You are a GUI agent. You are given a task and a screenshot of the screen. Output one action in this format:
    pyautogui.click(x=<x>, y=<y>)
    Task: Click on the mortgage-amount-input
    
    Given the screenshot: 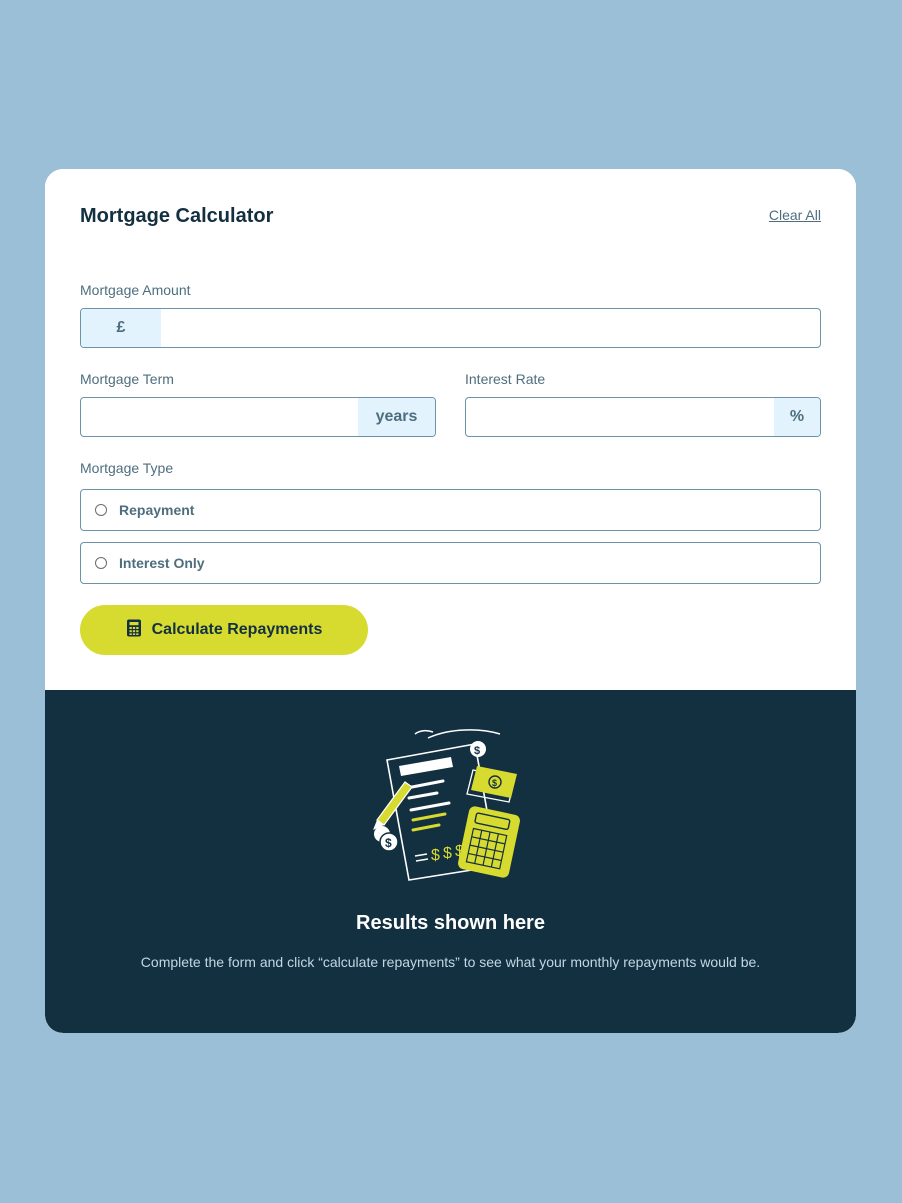 What is the action you would take?
    pyautogui.click(x=490, y=328)
    